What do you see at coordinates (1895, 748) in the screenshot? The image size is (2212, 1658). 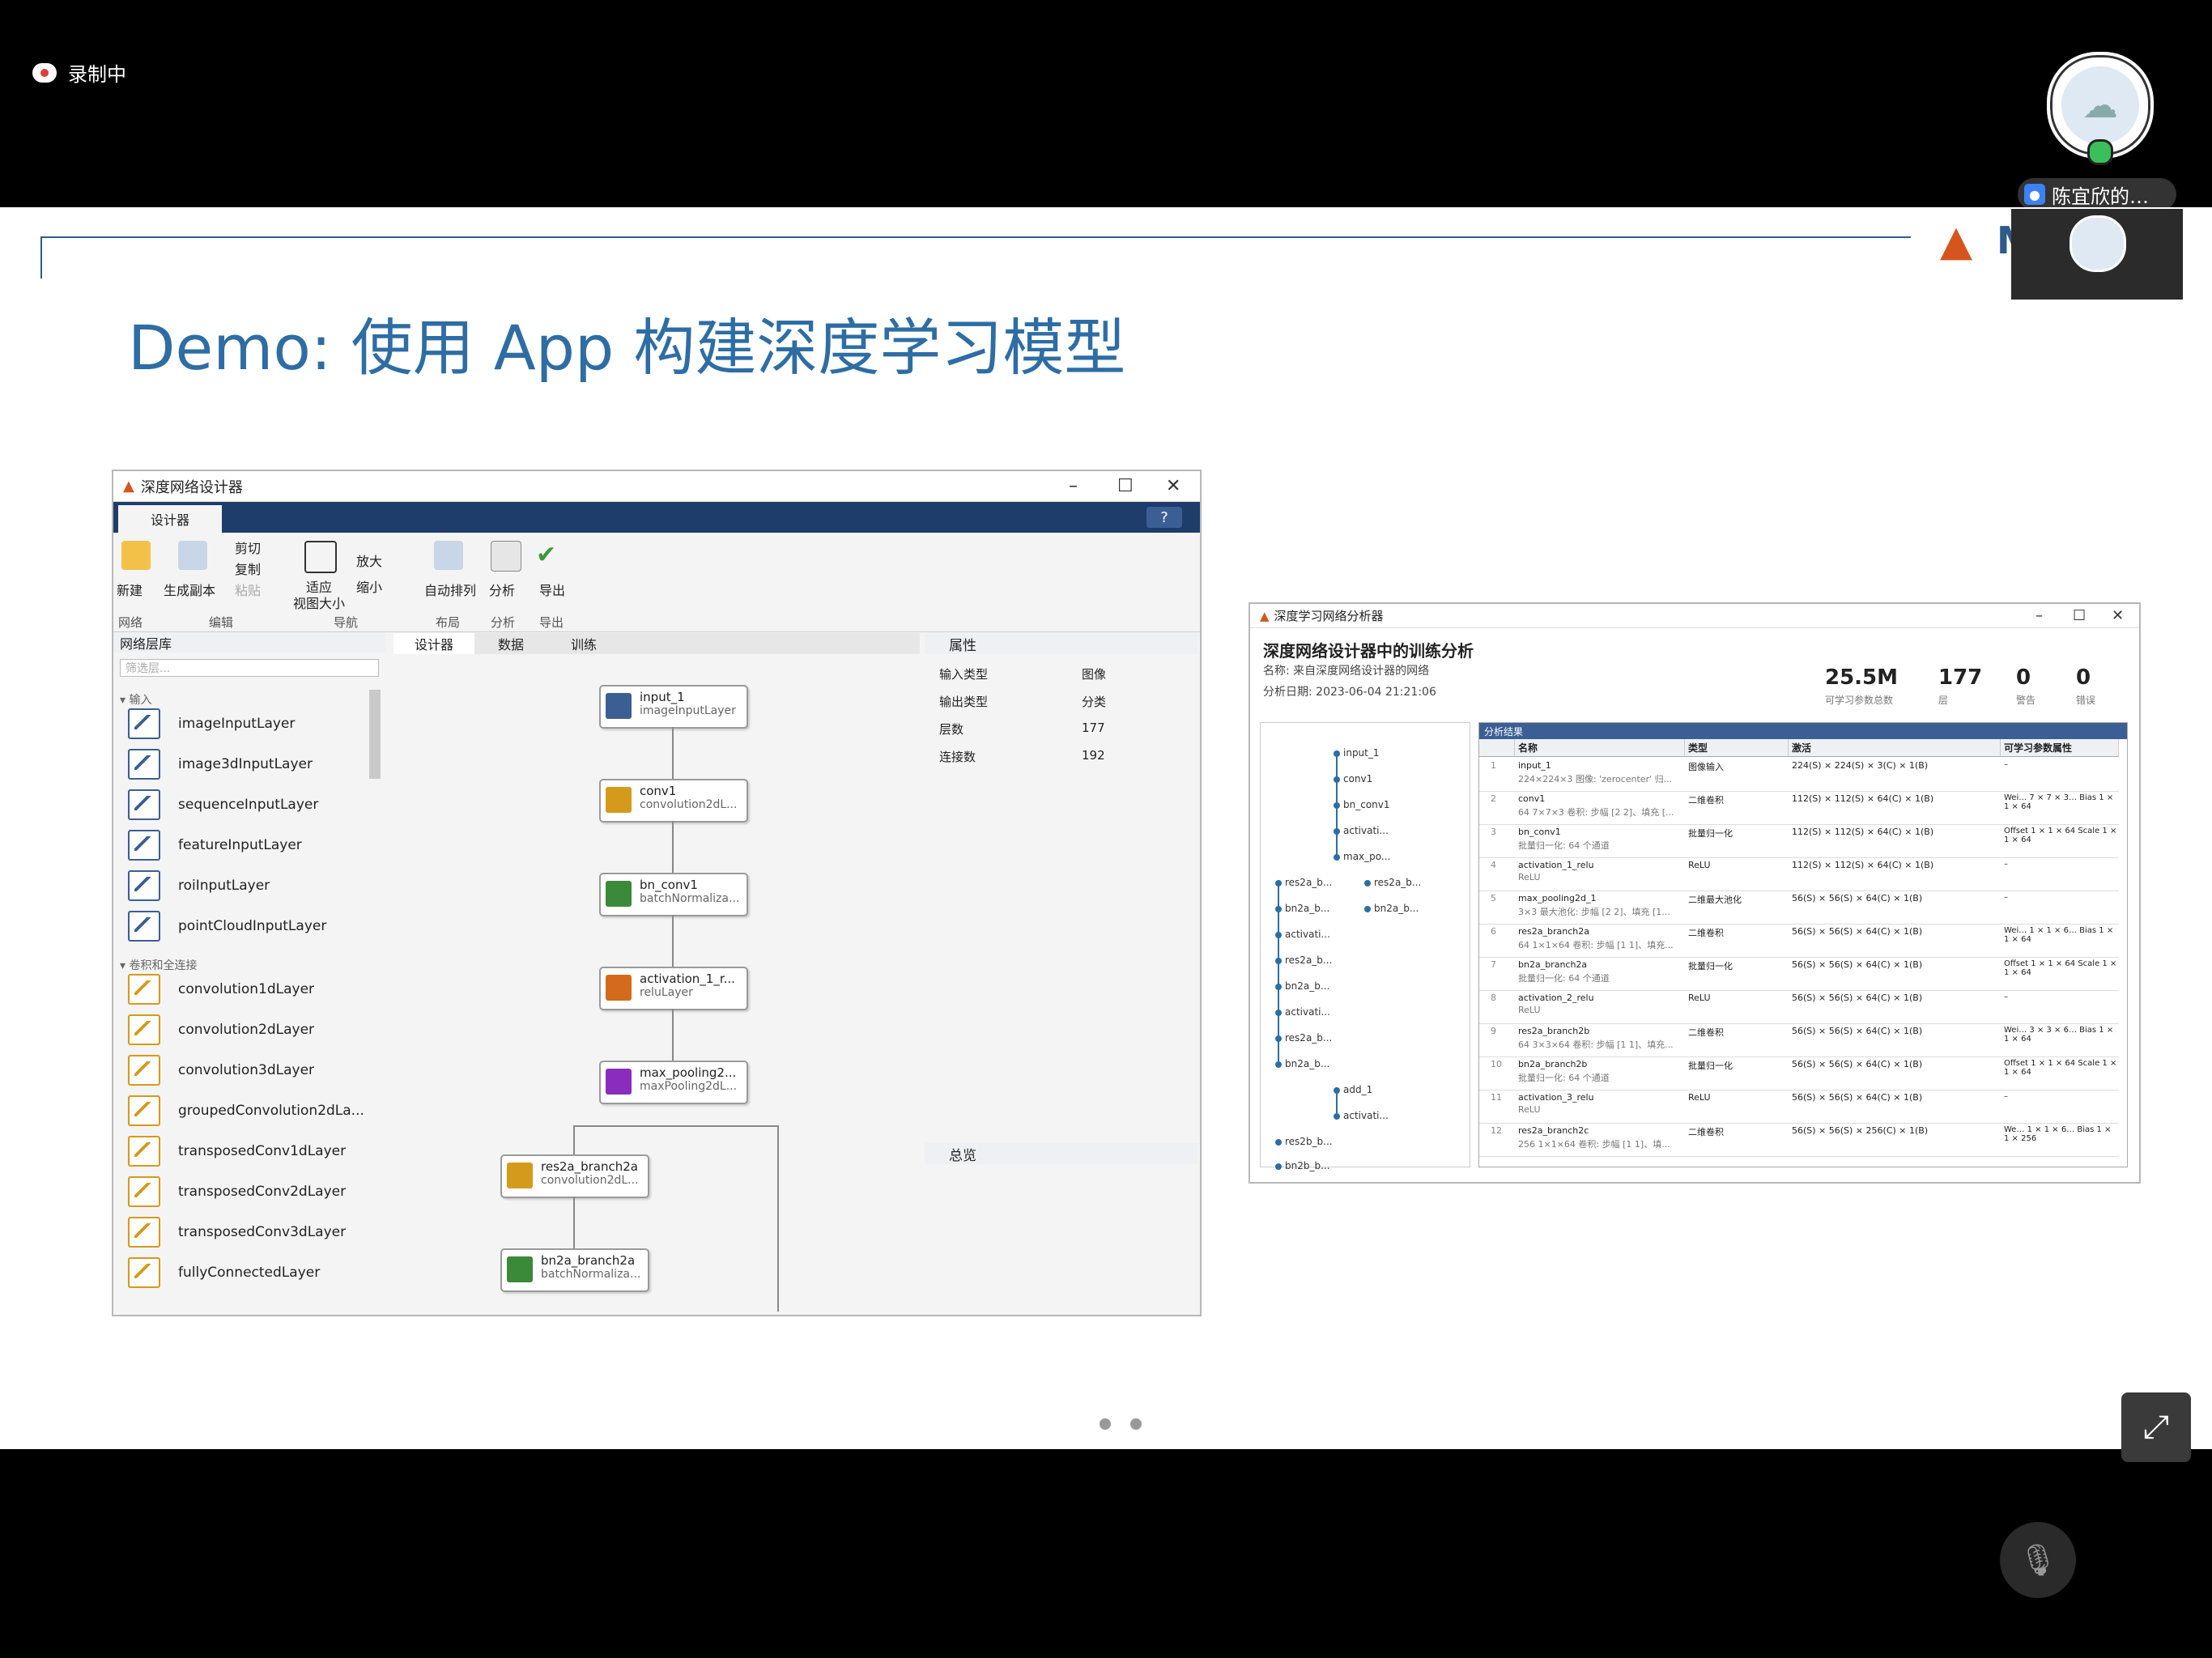 I see `table-header-cell: 激活` at bounding box center [1895, 748].